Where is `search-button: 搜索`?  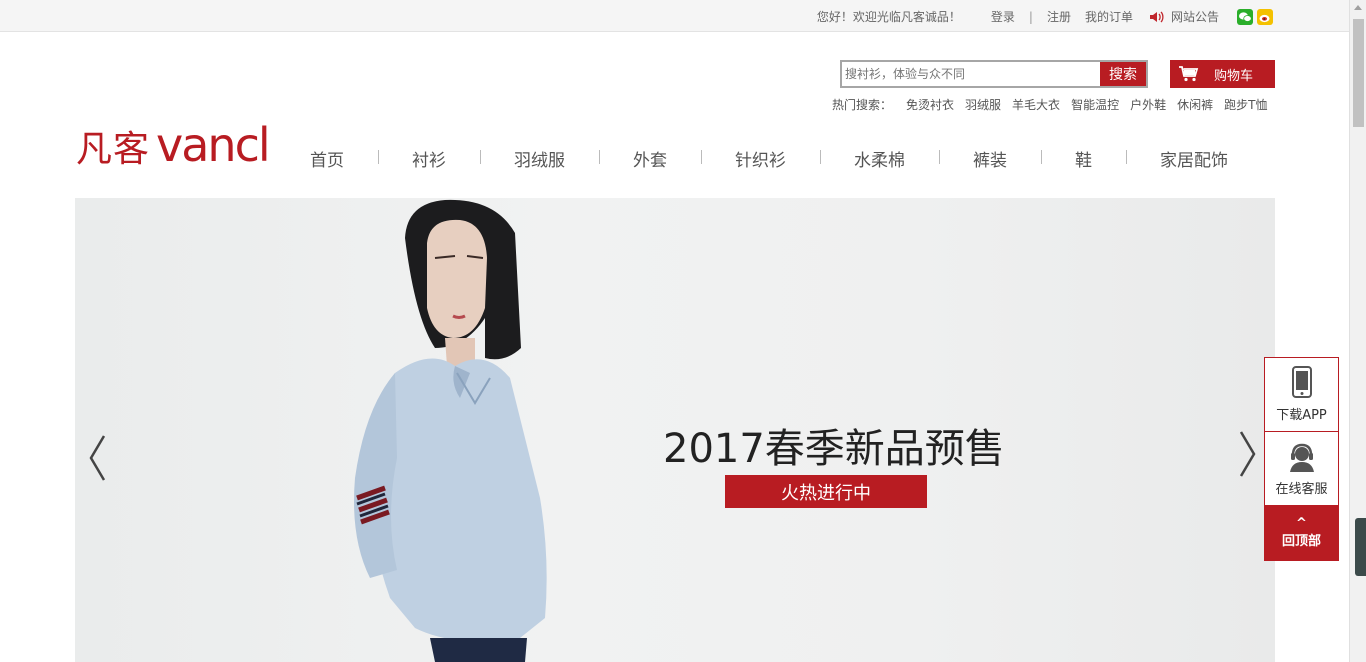
search-button: 搜索 is located at coordinates (1123, 74).